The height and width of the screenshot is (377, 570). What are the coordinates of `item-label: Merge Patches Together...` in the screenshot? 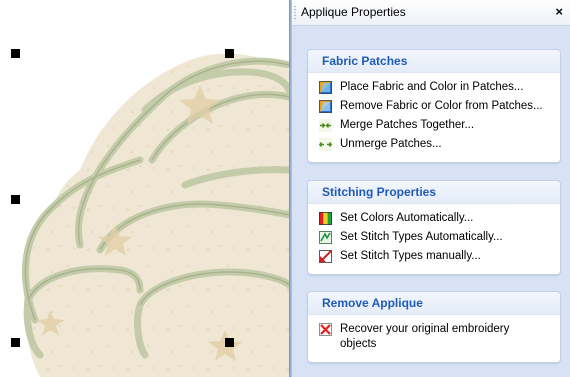 It's located at (407, 125).